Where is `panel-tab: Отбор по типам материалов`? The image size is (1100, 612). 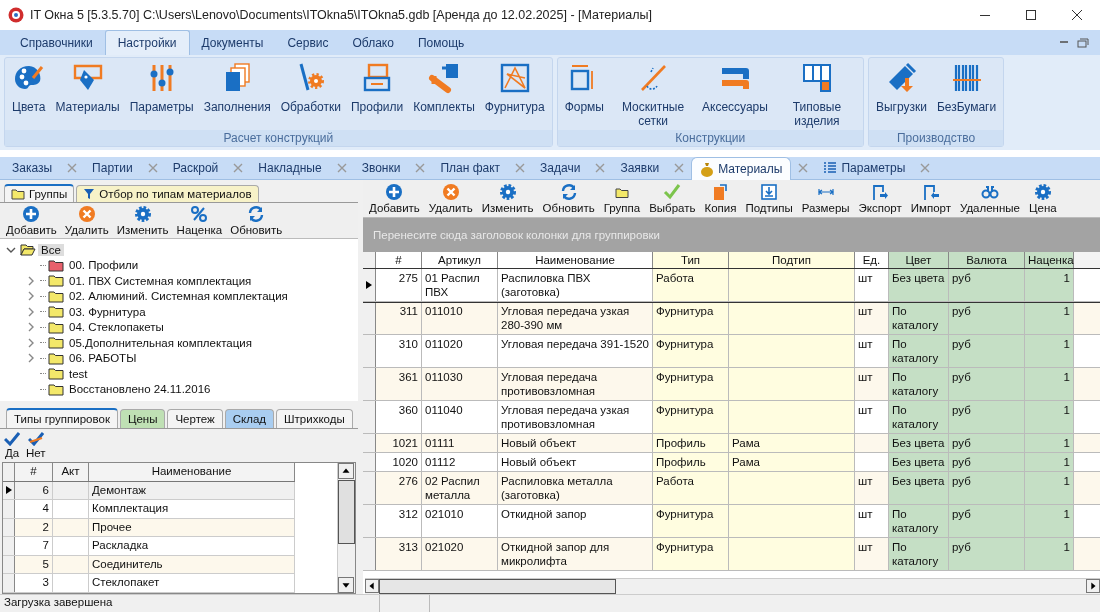 panel-tab: Отбор по типам материалов is located at coordinates (167, 193).